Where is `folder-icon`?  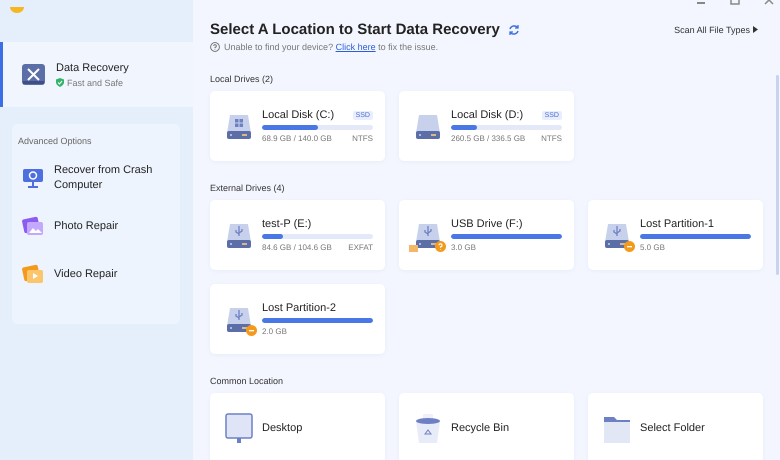 folder-icon is located at coordinates (413, 248).